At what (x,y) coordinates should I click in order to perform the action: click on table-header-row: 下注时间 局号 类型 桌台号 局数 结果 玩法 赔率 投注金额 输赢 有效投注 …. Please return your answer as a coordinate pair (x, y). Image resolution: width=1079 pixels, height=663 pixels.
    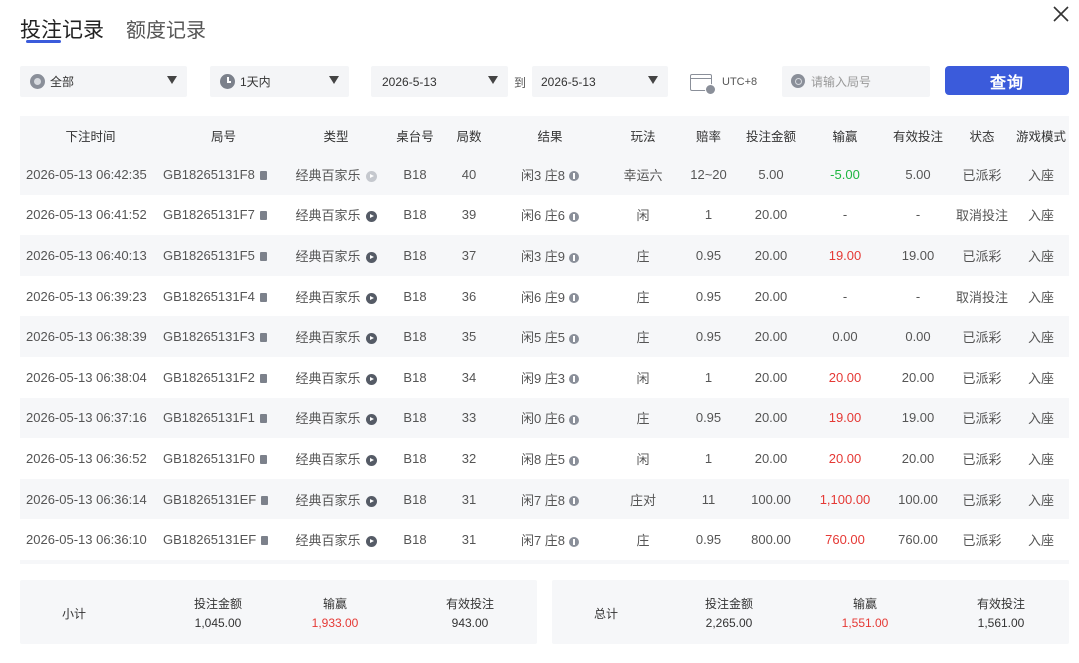
    Looking at the image, I should click on (544, 135).